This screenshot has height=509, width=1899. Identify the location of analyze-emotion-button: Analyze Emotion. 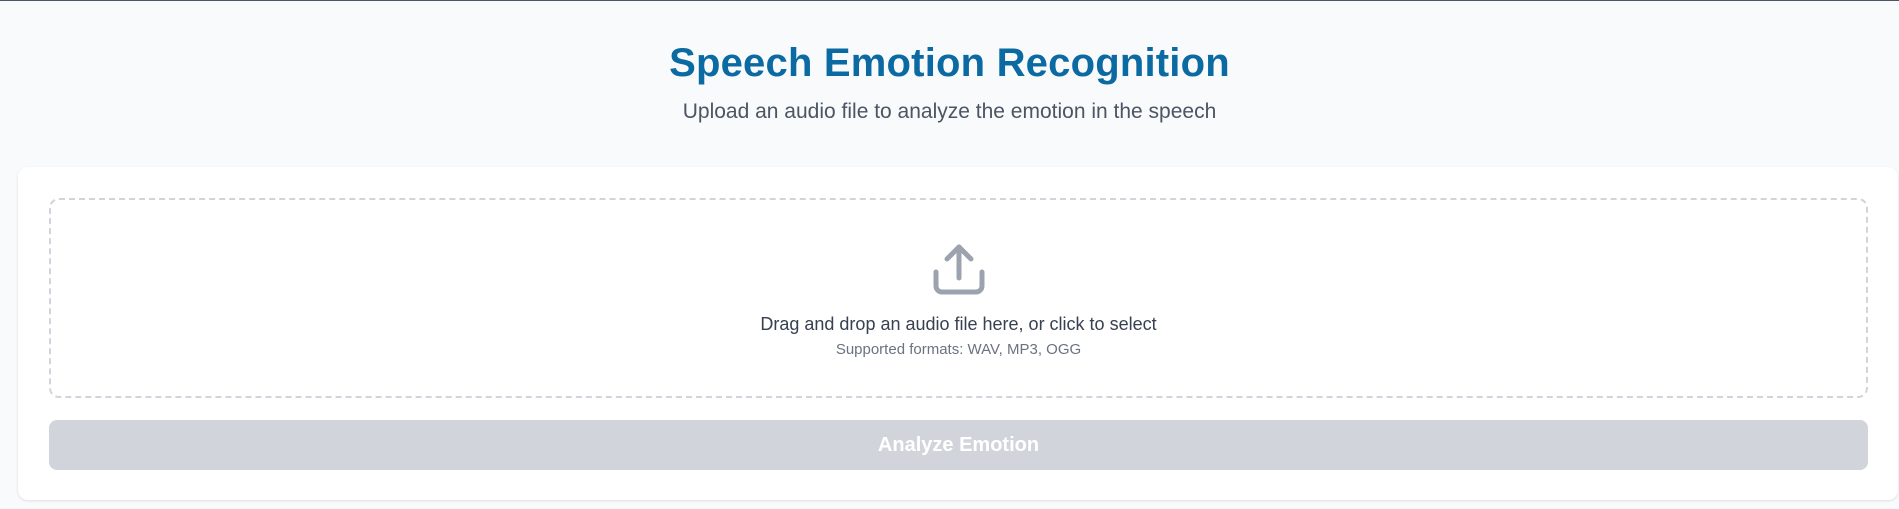
(958, 445).